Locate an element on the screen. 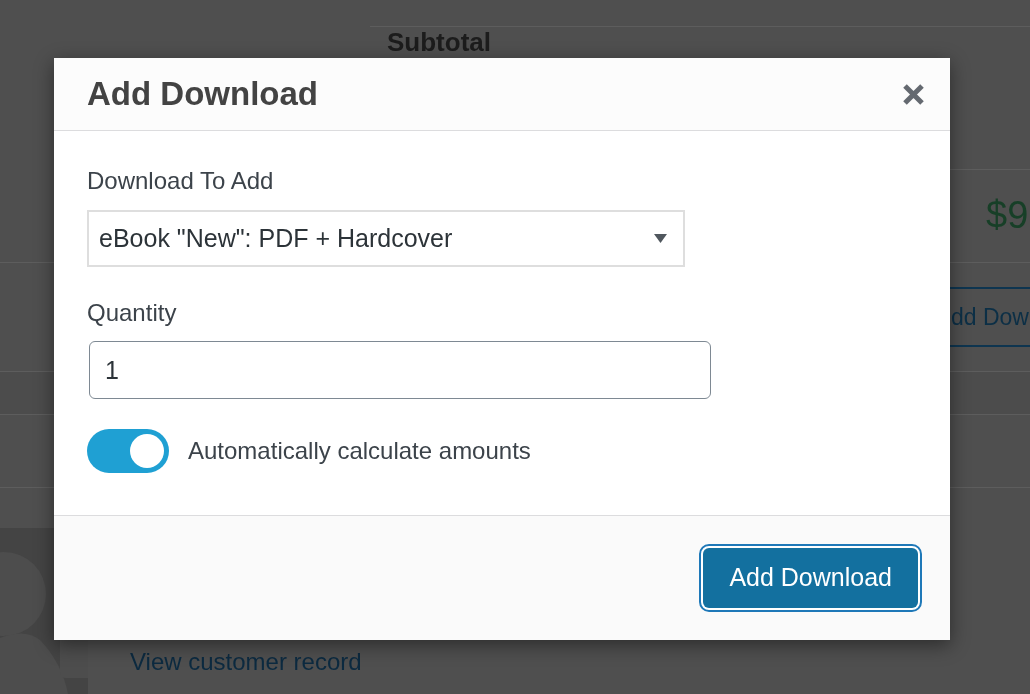 This screenshot has width=1030, height=694. download-select: eBook "New": PDF + Hardcover is located at coordinates (386, 238).